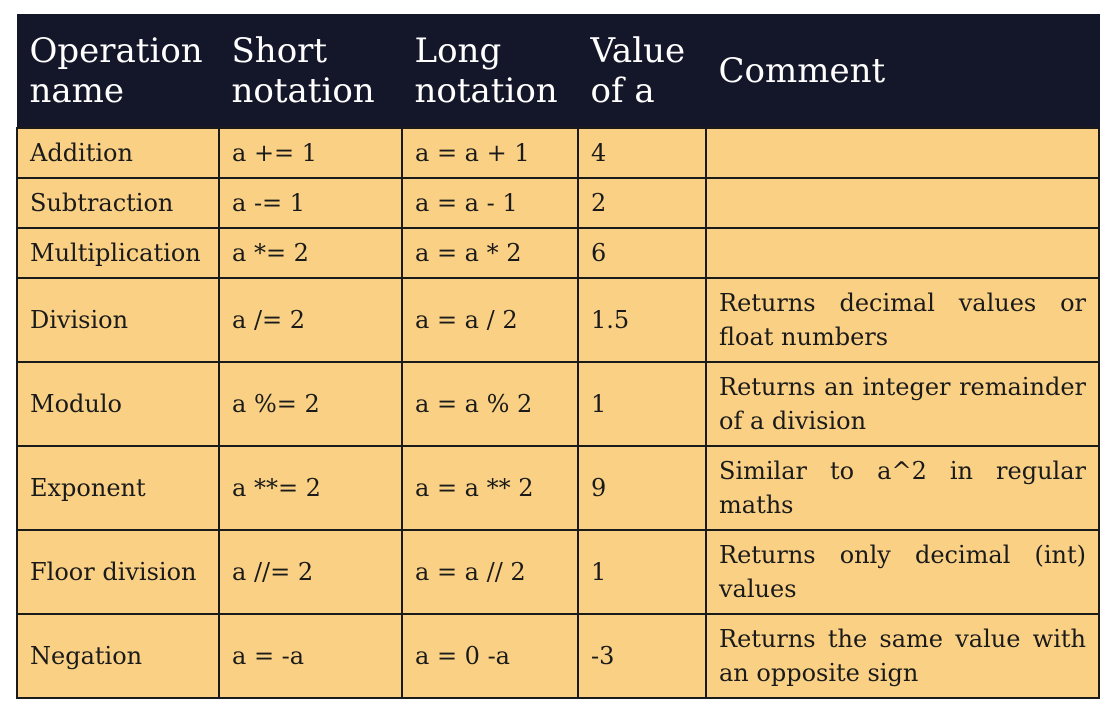 This screenshot has height=722, width=1116. Describe the element at coordinates (310, 71) in the screenshot. I see `header-short-notation: Short notation` at that location.